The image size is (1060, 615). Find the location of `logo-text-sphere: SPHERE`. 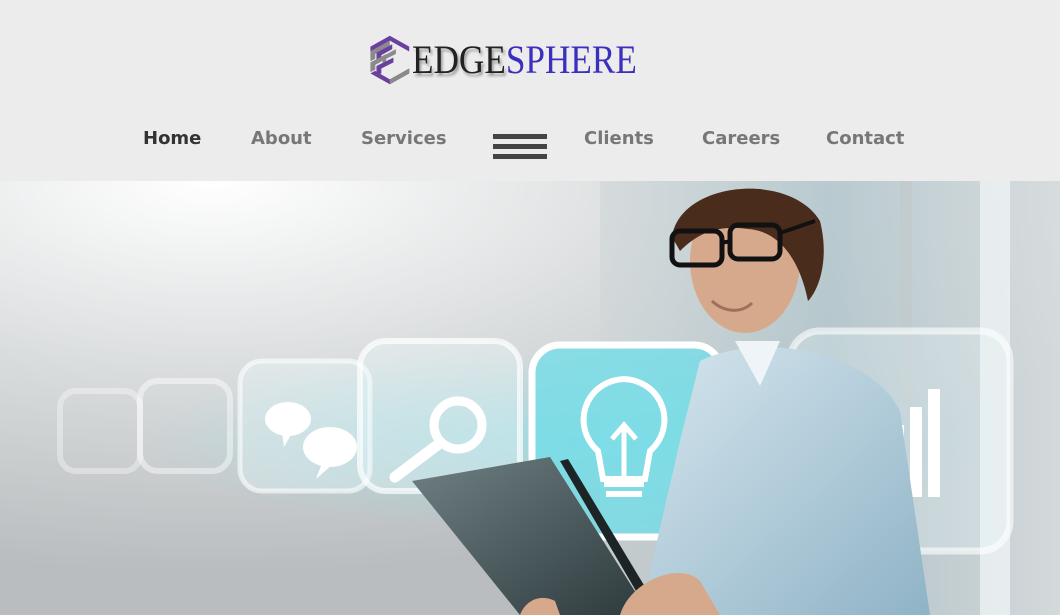

logo-text-sphere: SPHERE is located at coordinates (572, 59).